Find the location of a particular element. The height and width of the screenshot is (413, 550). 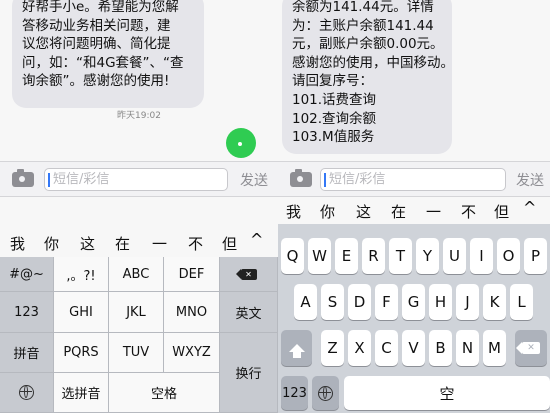

key-m: M is located at coordinates (494, 348).